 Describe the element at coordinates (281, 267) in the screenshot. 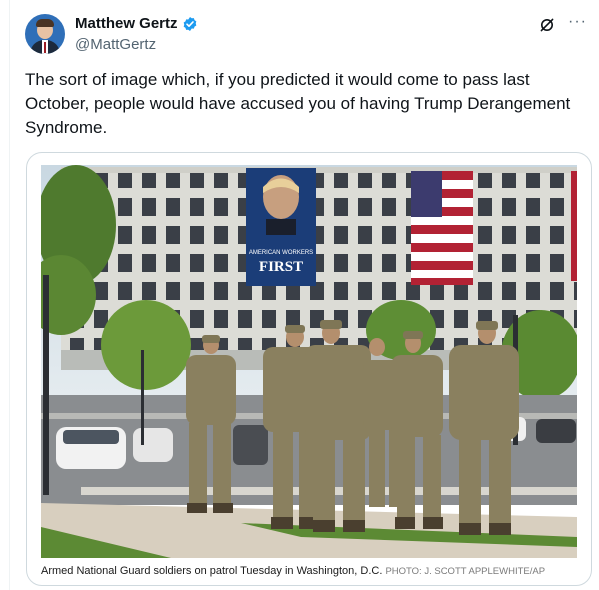

I see `banner-headline: FIRST` at that location.